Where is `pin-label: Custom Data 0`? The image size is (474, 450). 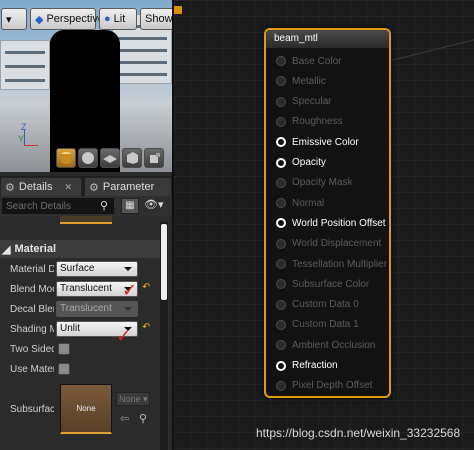
pin-label: Custom Data 0 is located at coordinates (325, 305).